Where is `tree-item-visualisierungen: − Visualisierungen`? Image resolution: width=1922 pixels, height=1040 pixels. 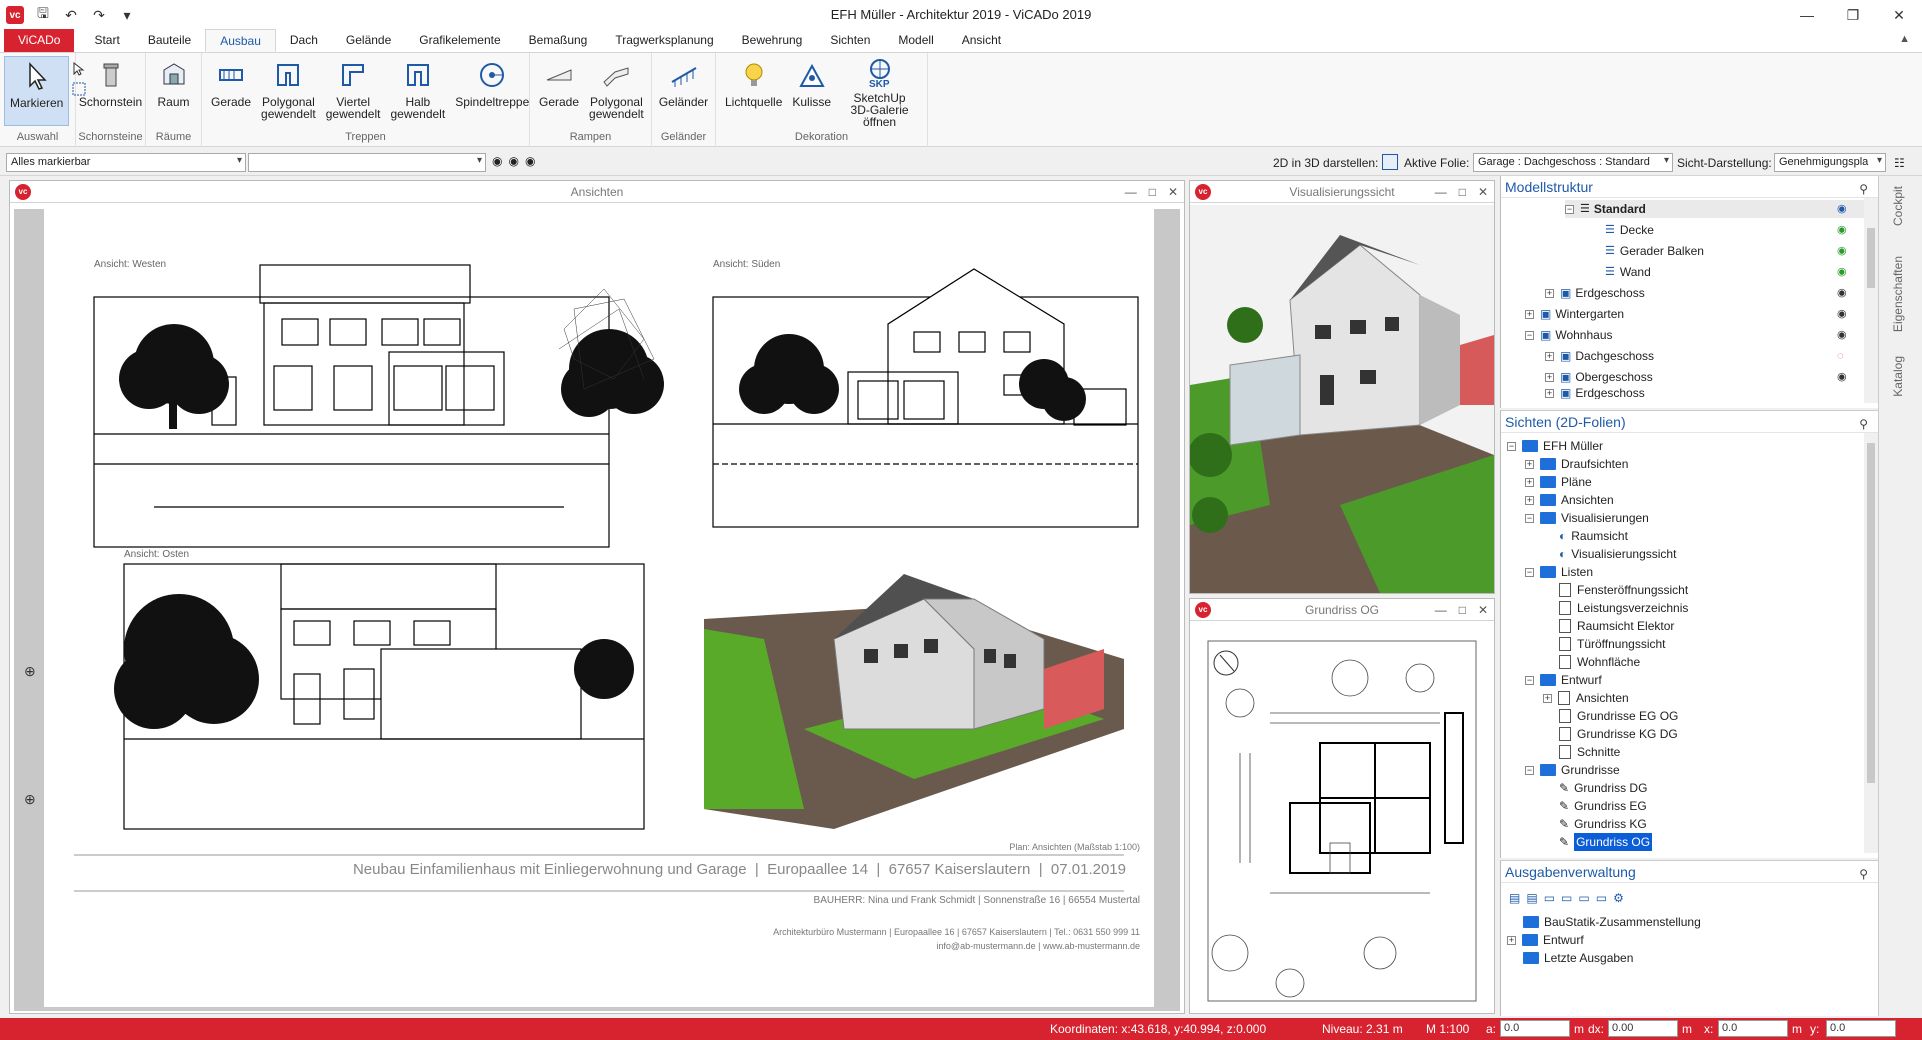 tree-item-visualisierungen: − Visualisierungen is located at coordinates (1587, 518).